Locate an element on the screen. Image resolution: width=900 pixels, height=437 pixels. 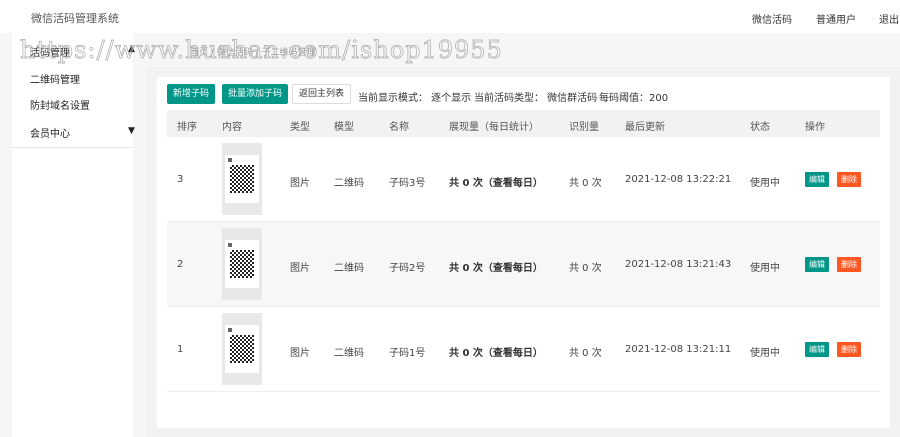
th-actions: 操作 is located at coordinates (815, 127).